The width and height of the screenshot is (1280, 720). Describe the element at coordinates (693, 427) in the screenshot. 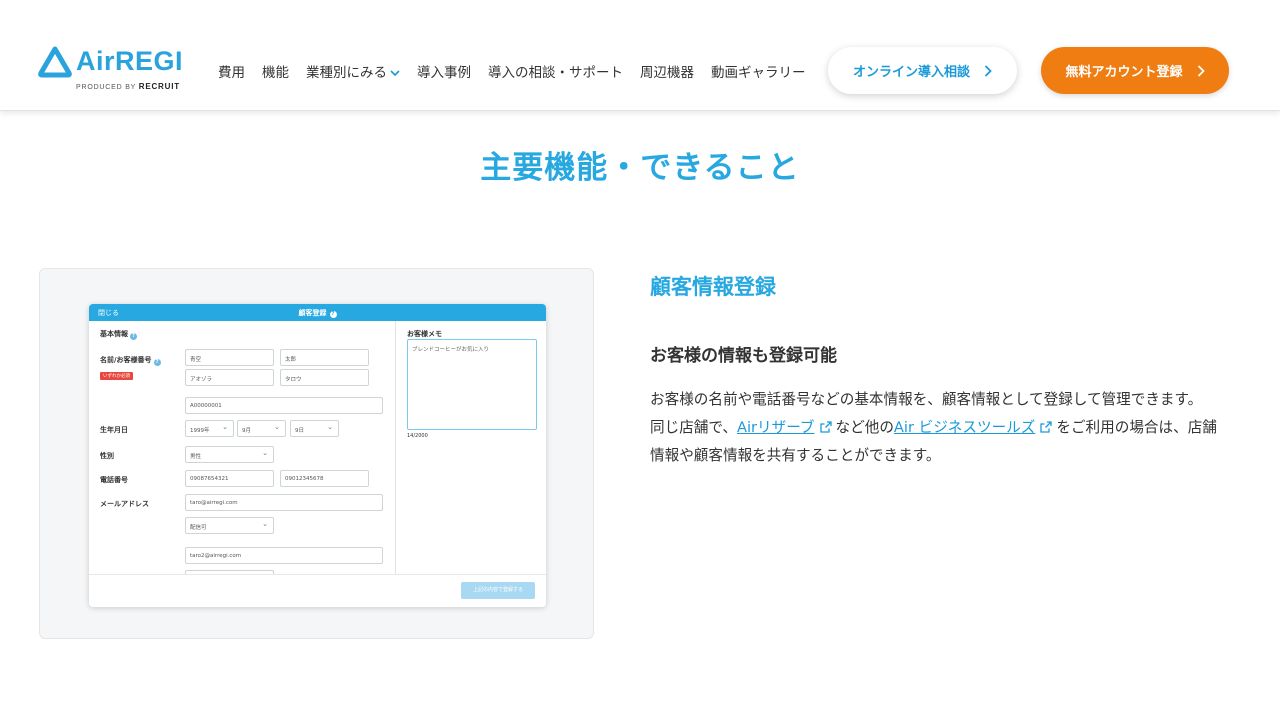

I see `desc-text-a: 同じ店舗で、` at that location.